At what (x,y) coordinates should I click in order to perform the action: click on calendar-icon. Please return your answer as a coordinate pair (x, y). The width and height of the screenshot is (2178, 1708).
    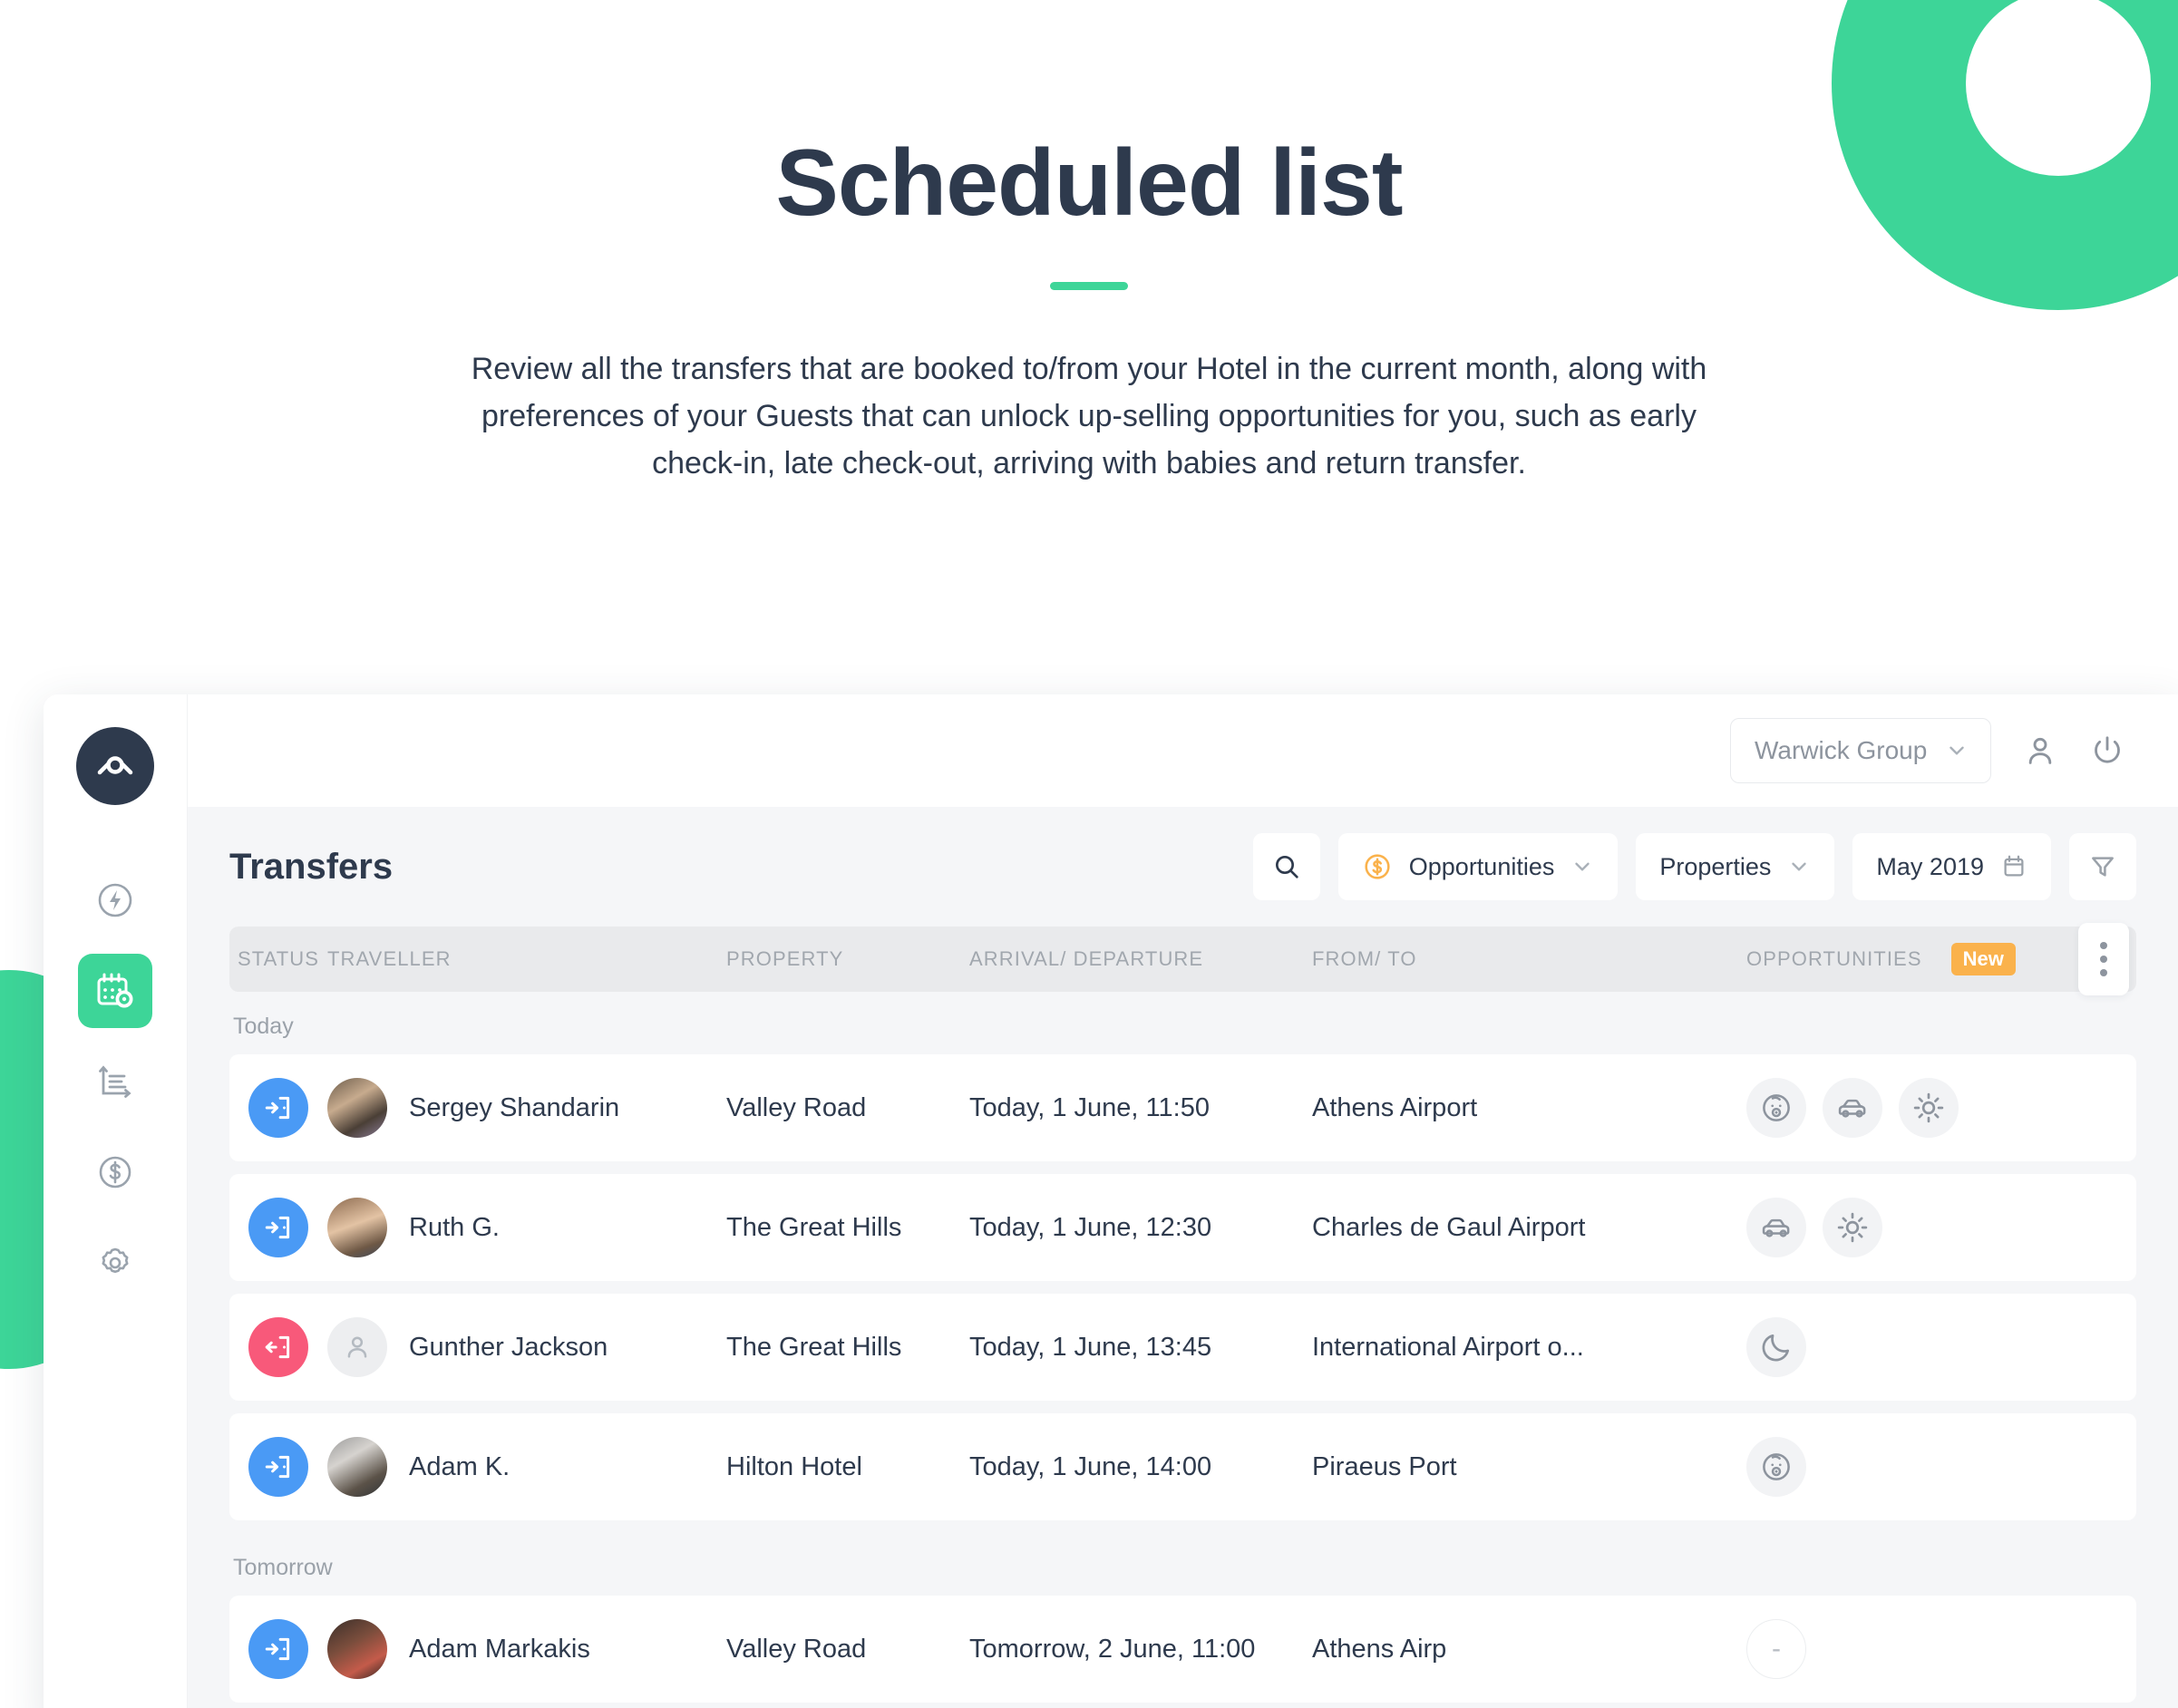
    Looking at the image, I should click on (2013, 866).